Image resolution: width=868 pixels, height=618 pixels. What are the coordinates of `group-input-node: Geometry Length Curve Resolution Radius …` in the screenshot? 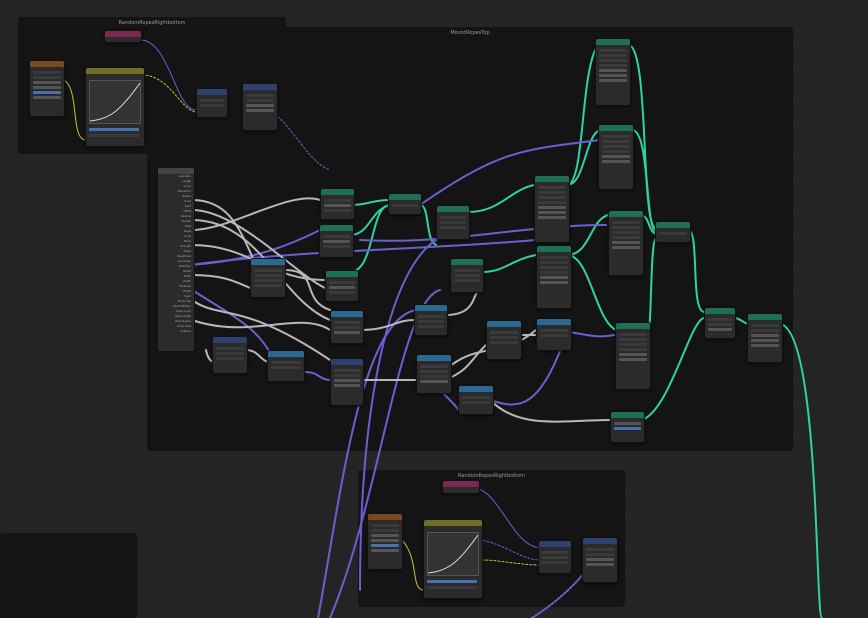 It's located at (176, 259).